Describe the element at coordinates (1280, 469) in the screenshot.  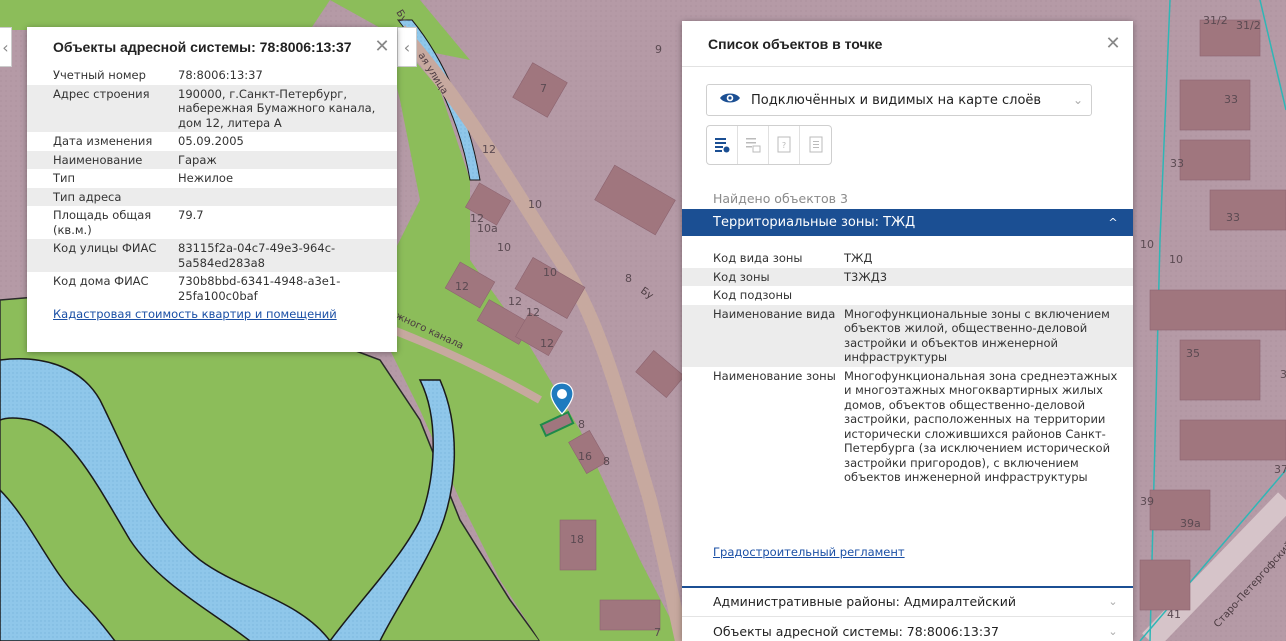
I see `house-number-label: 37` at that location.